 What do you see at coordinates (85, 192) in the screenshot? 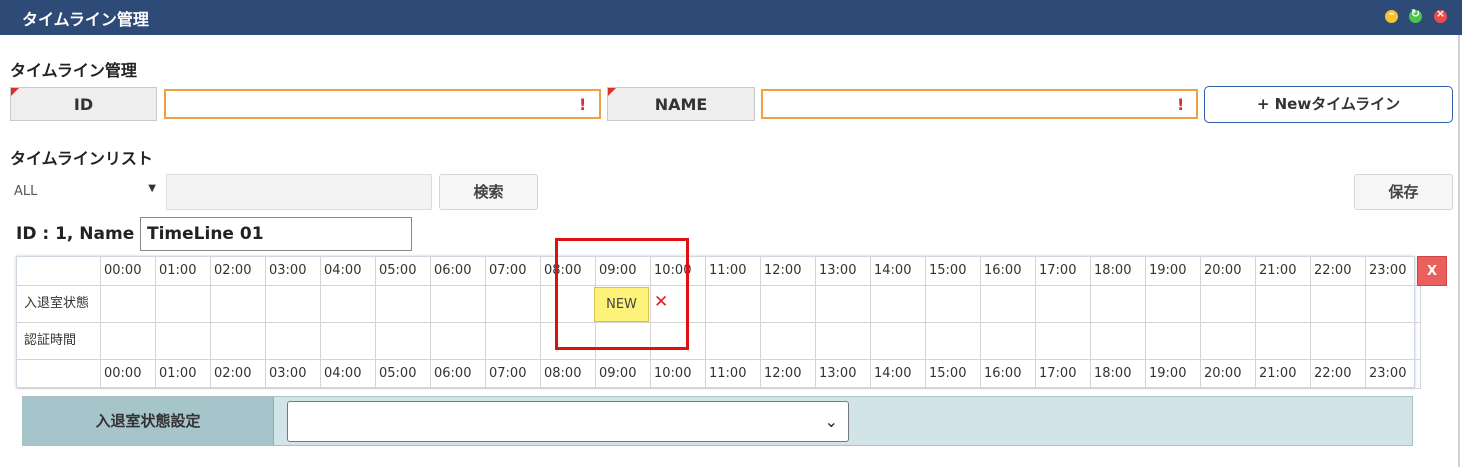
I see `filter-select: ALL ▼` at bounding box center [85, 192].